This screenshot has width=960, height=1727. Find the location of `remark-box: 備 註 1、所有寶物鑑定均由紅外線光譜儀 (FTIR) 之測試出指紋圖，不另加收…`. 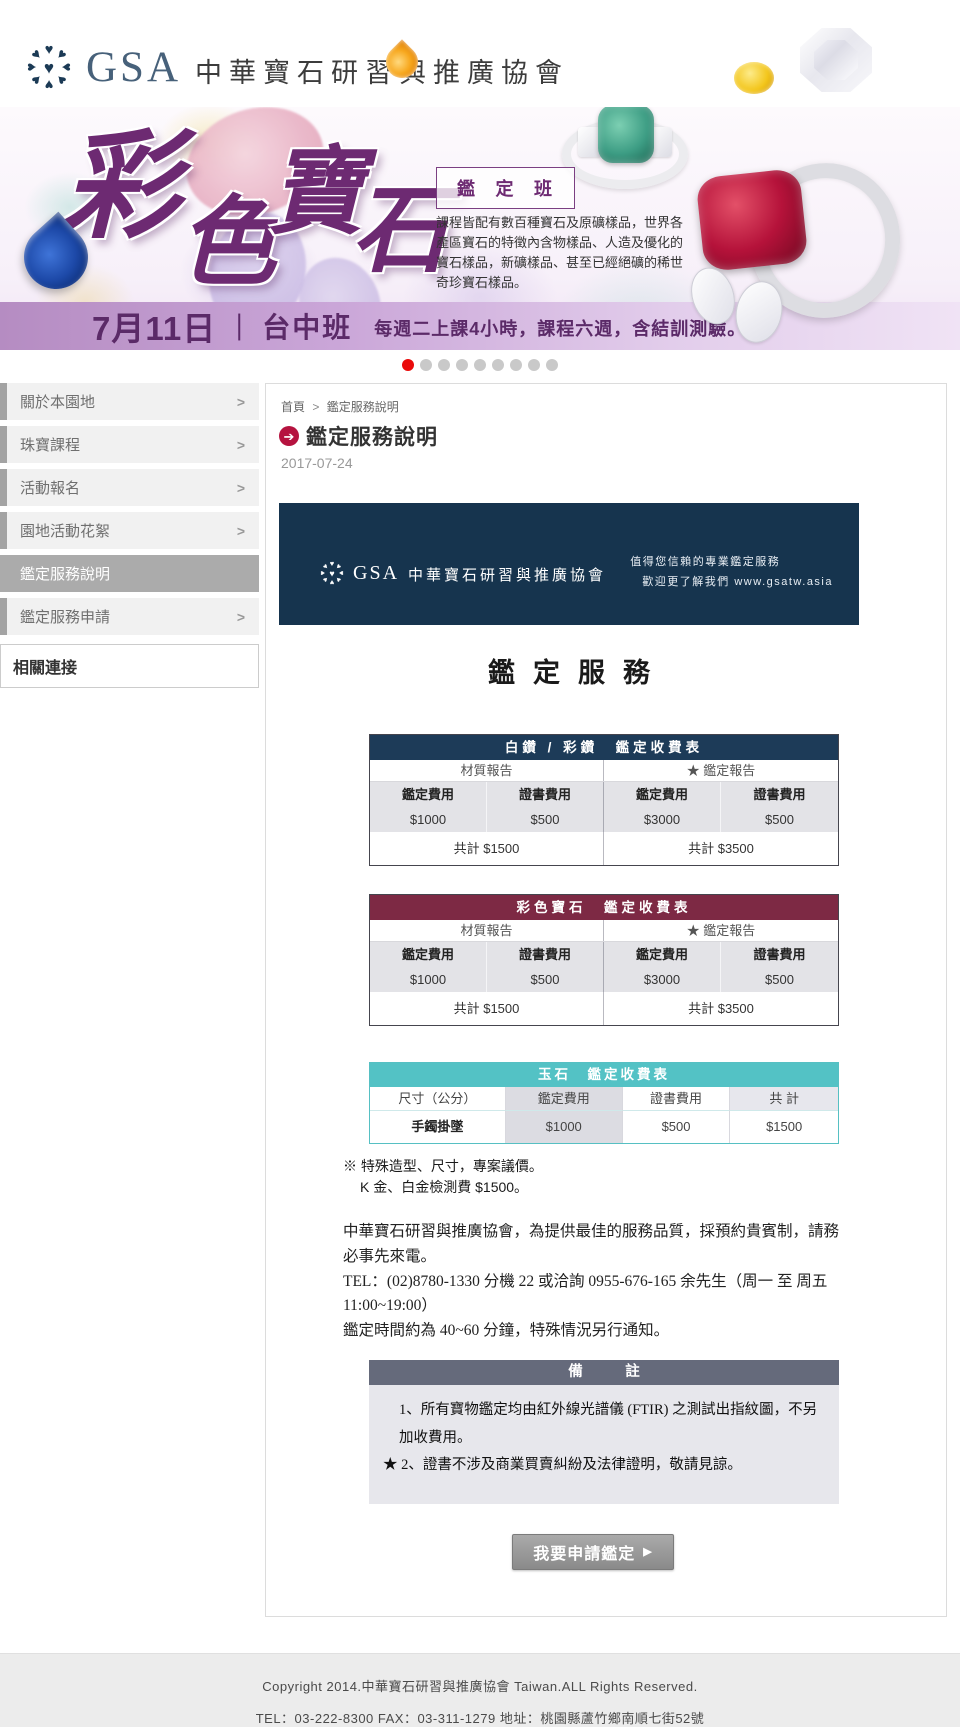

remark-box: 備 註 1、所有寶物鑑定均由紅外線光譜儀 (FTIR) 之測試出指紋圖，不另加收… is located at coordinates (604, 1431).